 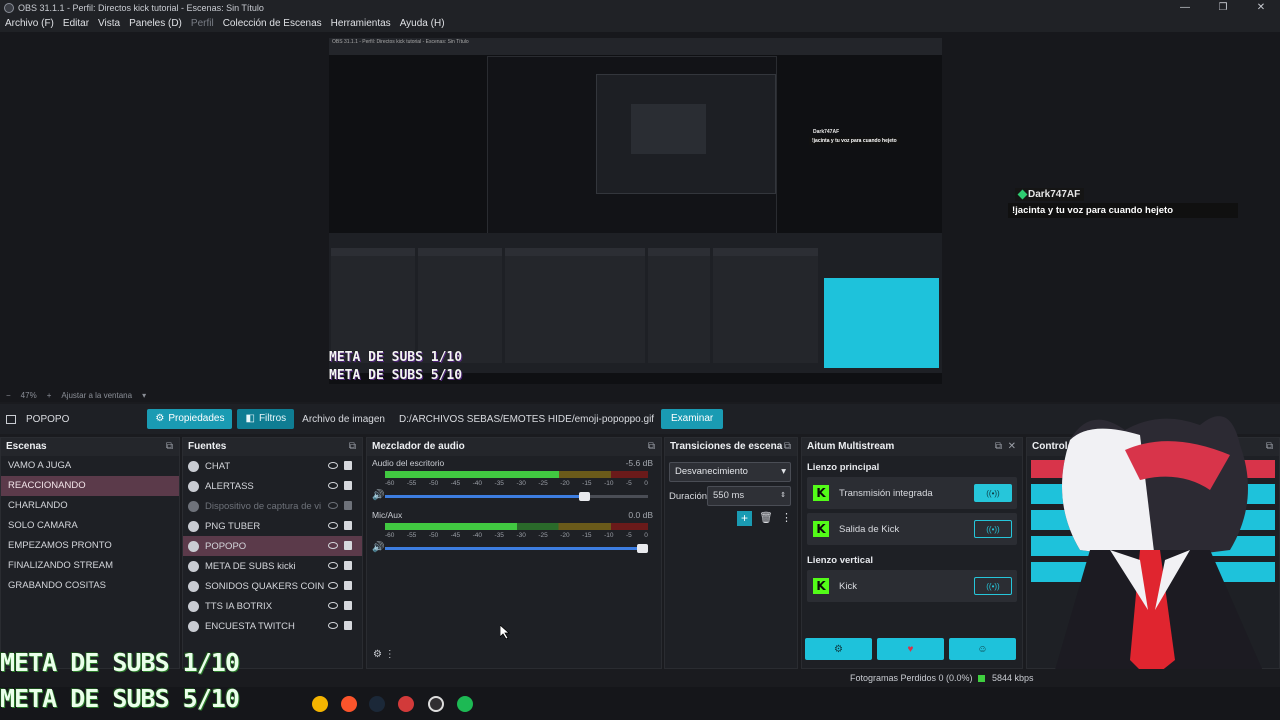 What do you see at coordinates (272, 546) in the screenshot?
I see `source-item-selected: POPOPO` at bounding box center [272, 546].